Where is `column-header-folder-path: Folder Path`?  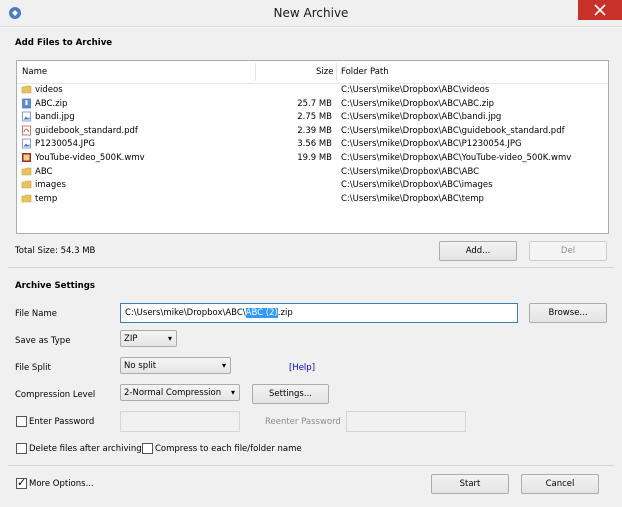
column-header-folder-path: Folder Path is located at coordinates (365, 72).